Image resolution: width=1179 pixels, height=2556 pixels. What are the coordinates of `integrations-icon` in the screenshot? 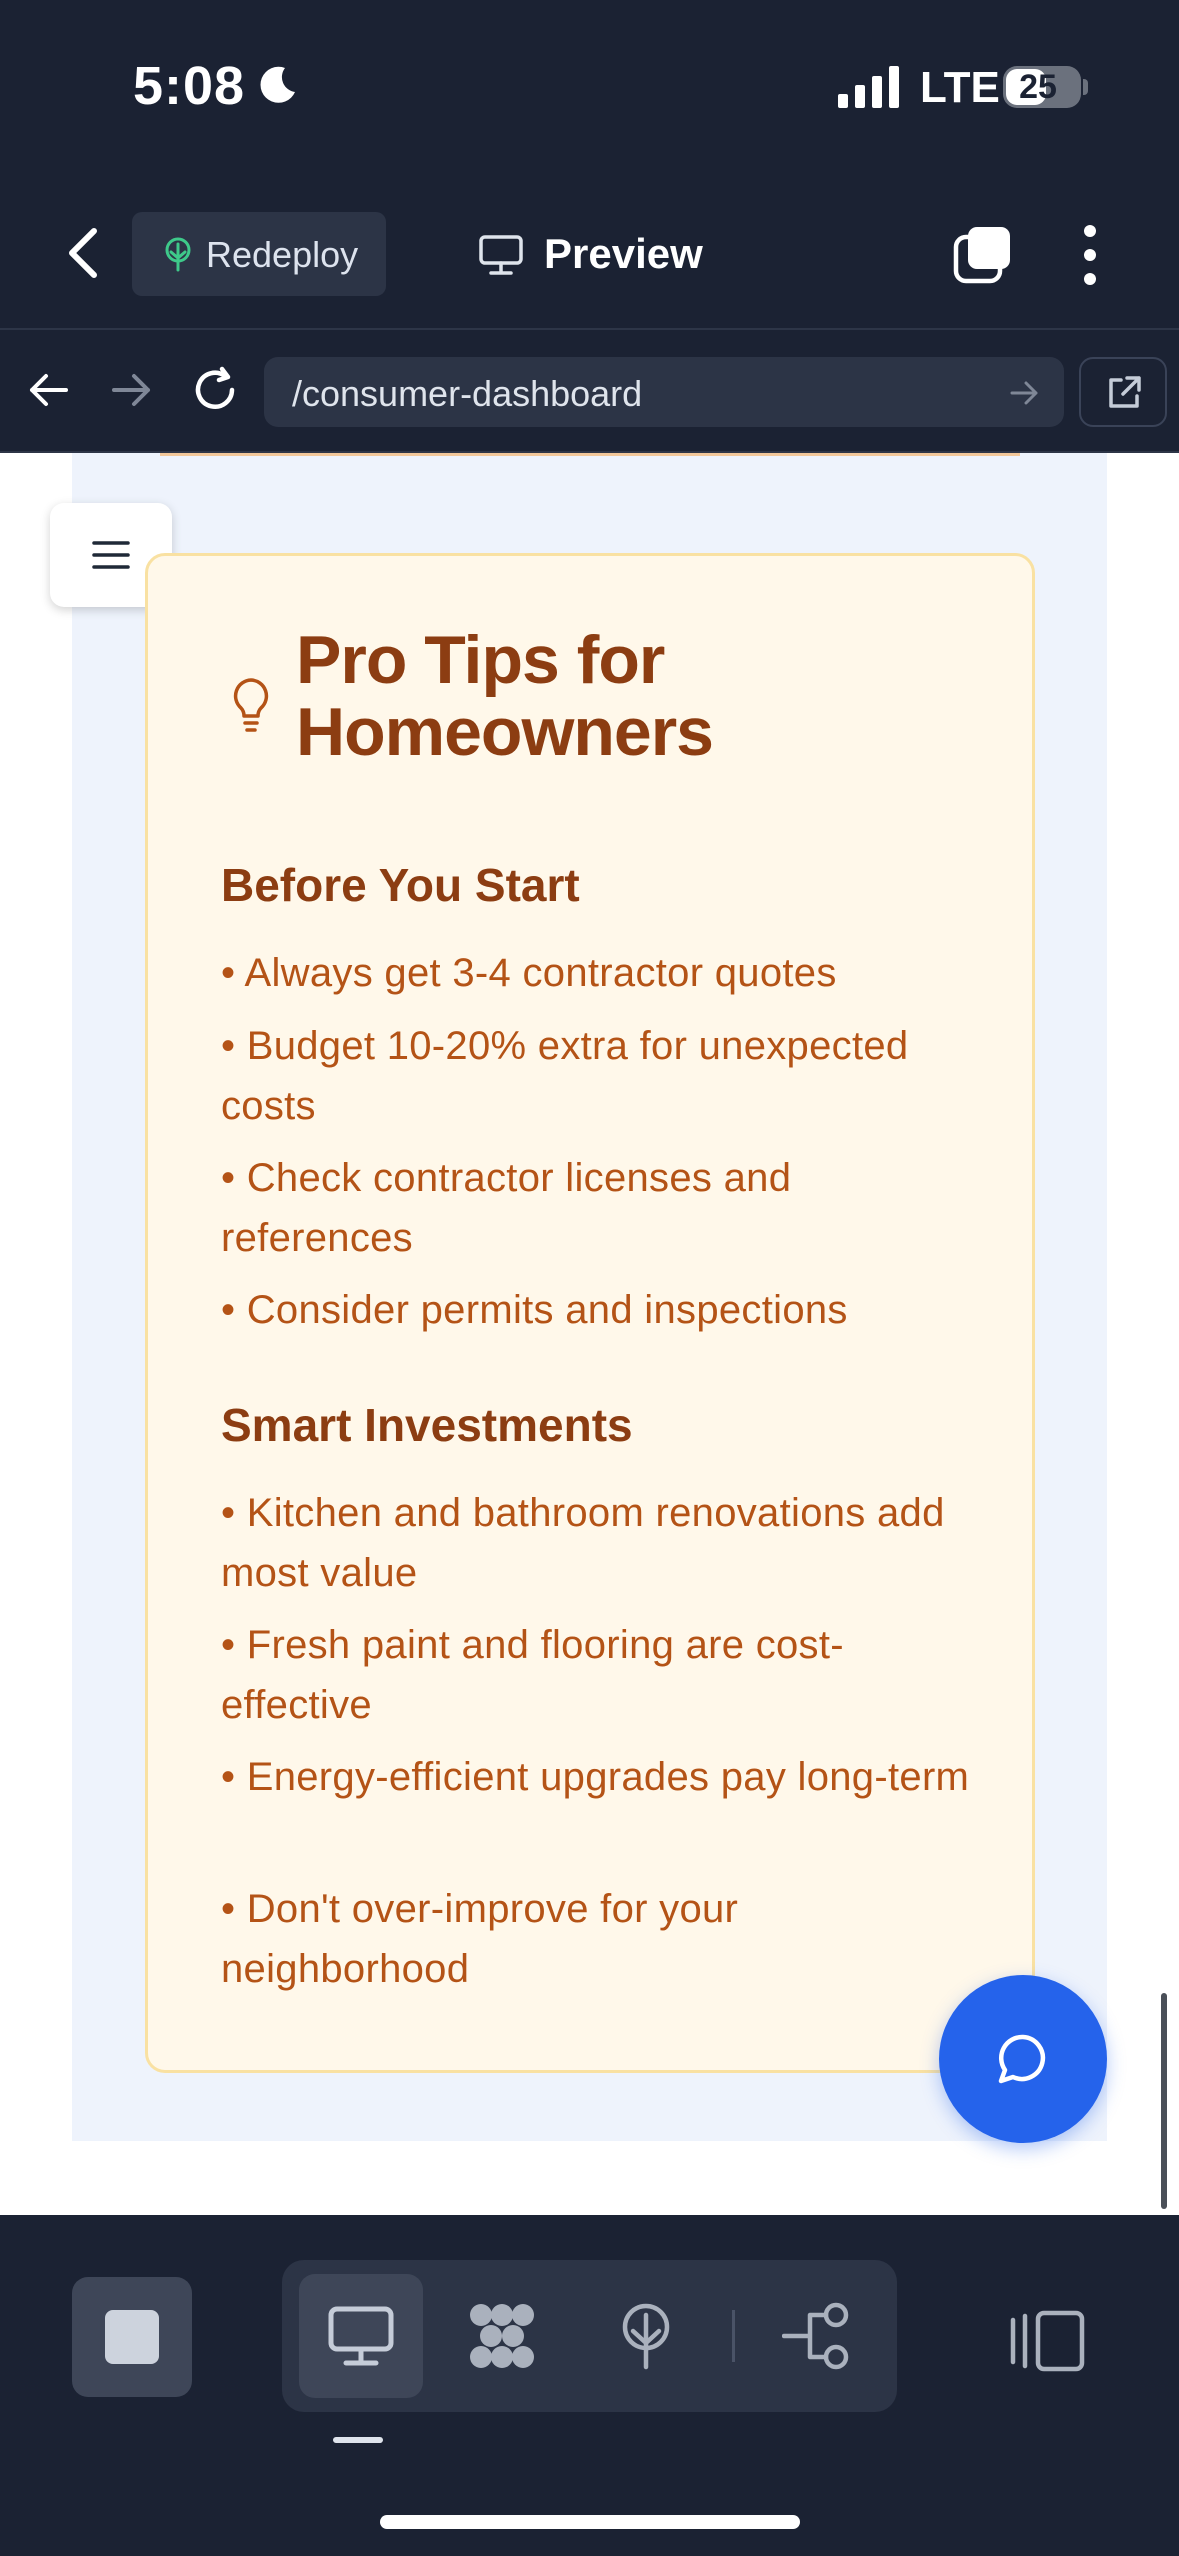 It's located at (815, 2336).